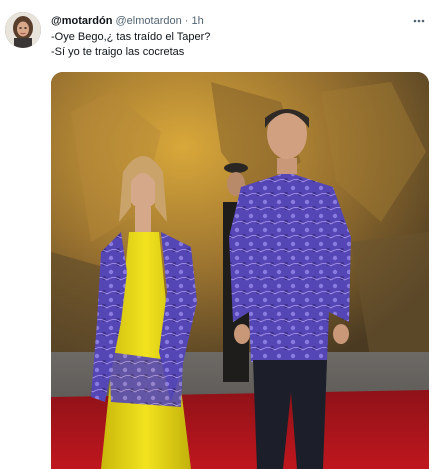  I want to click on tweet-header: @motardón @elmotardon · 1h, so click(127, 21).